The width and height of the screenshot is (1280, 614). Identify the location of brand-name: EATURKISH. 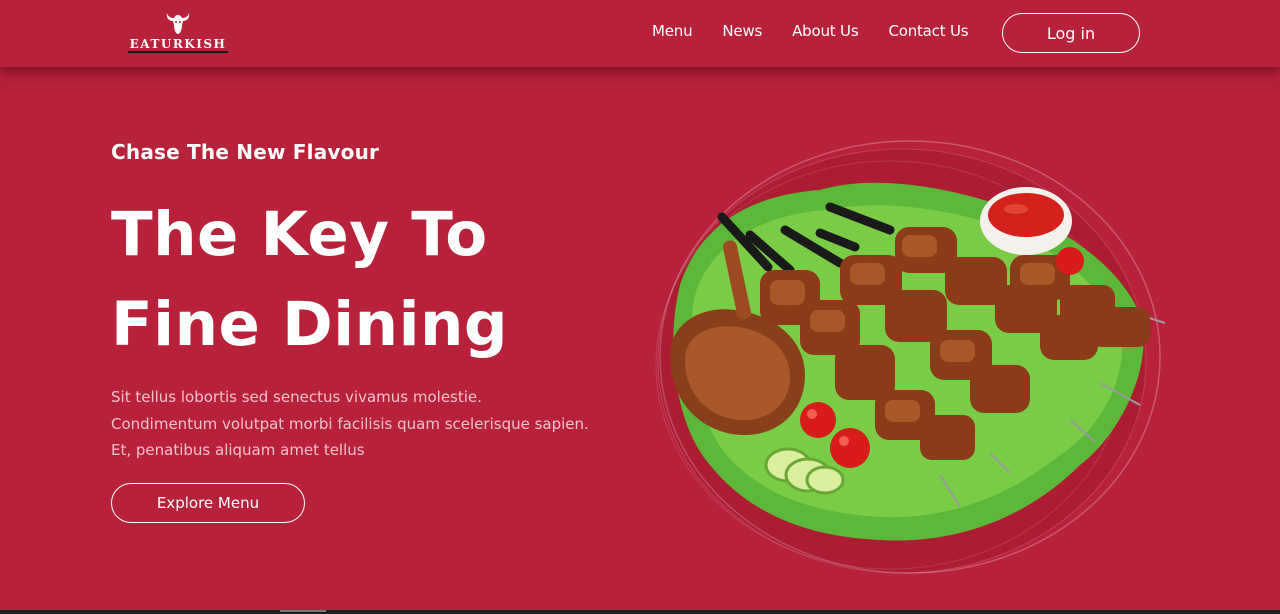
(178, 44).